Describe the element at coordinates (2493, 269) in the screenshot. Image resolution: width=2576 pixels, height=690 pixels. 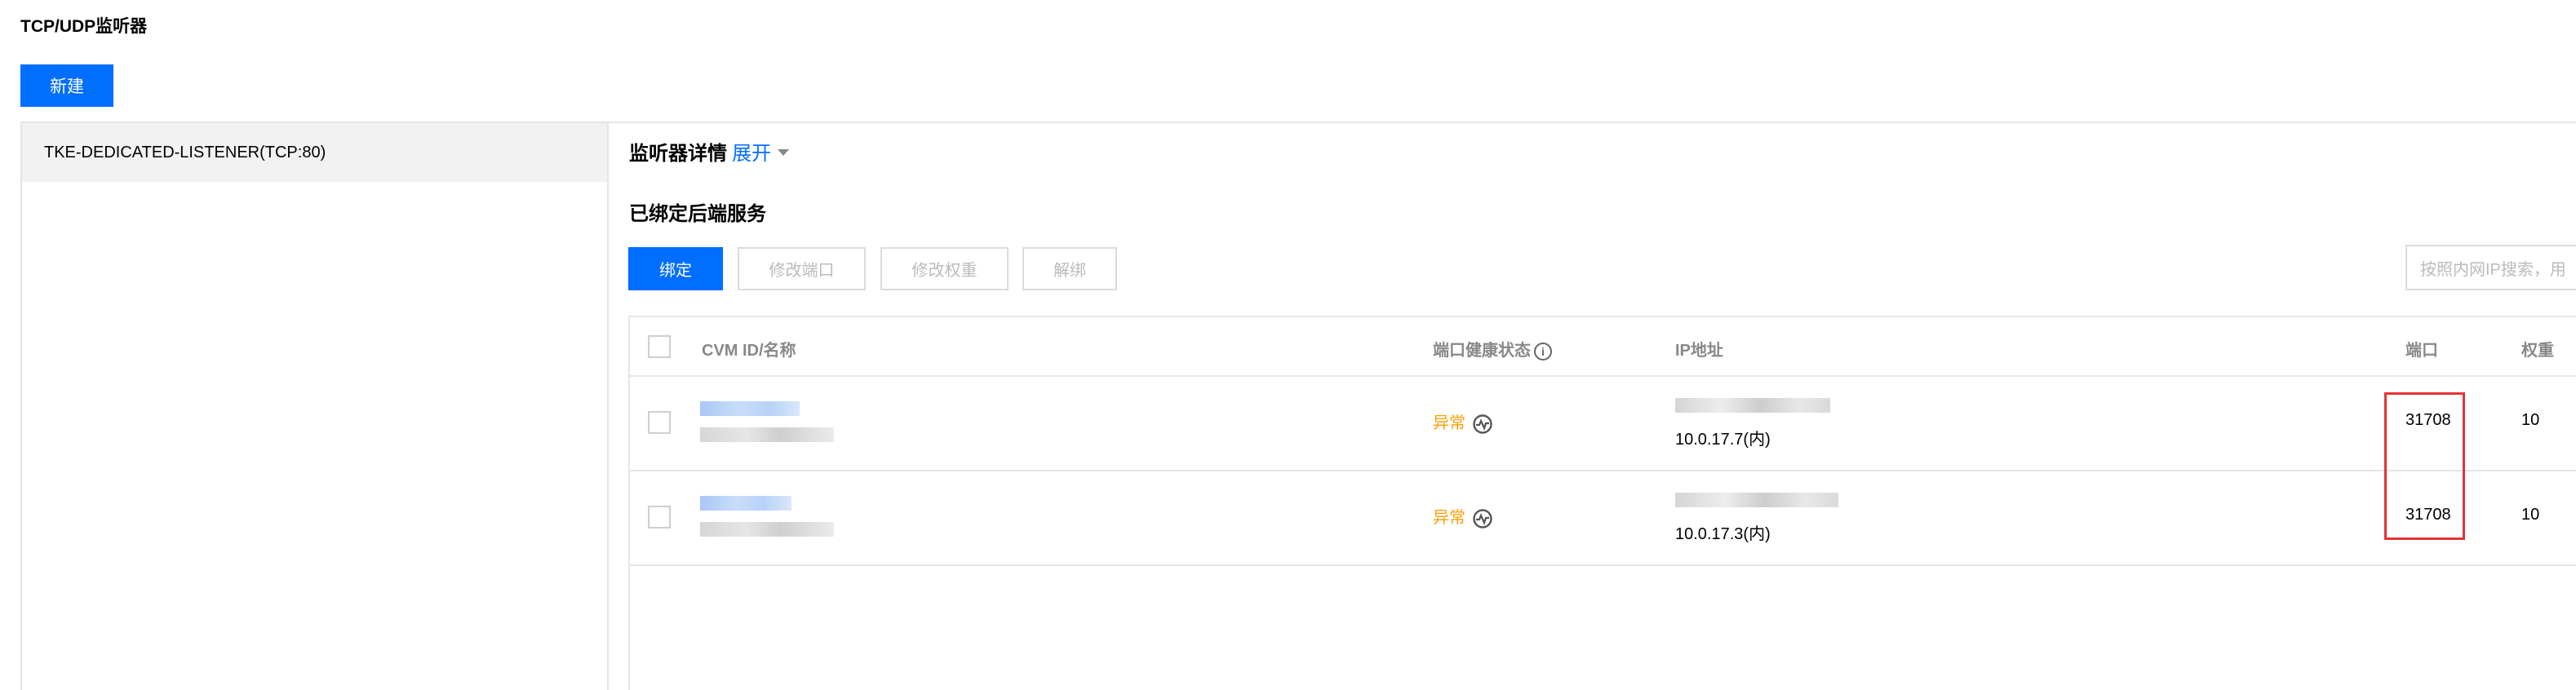
I see `search-placeholder: 按照内网IP搜索，用` at that location.